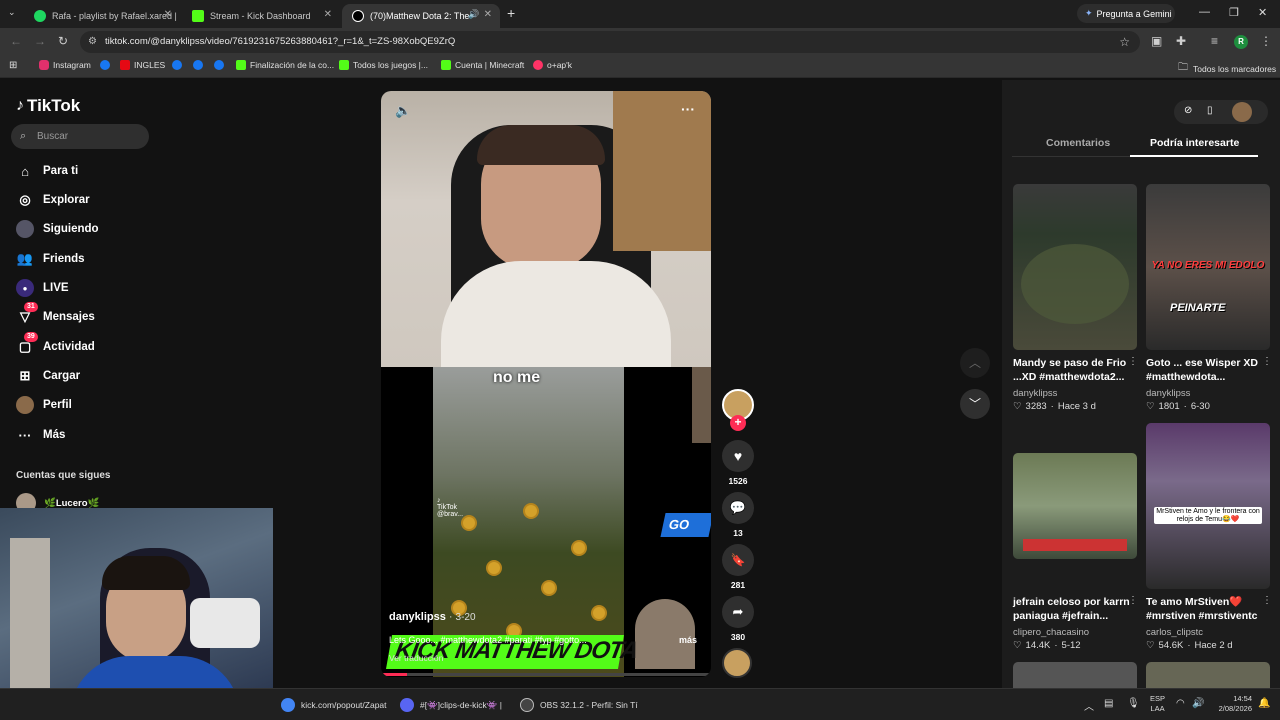 The width and height of the screenshot is (1280, 720). I want to click on more-link: más, so click(688, 640).